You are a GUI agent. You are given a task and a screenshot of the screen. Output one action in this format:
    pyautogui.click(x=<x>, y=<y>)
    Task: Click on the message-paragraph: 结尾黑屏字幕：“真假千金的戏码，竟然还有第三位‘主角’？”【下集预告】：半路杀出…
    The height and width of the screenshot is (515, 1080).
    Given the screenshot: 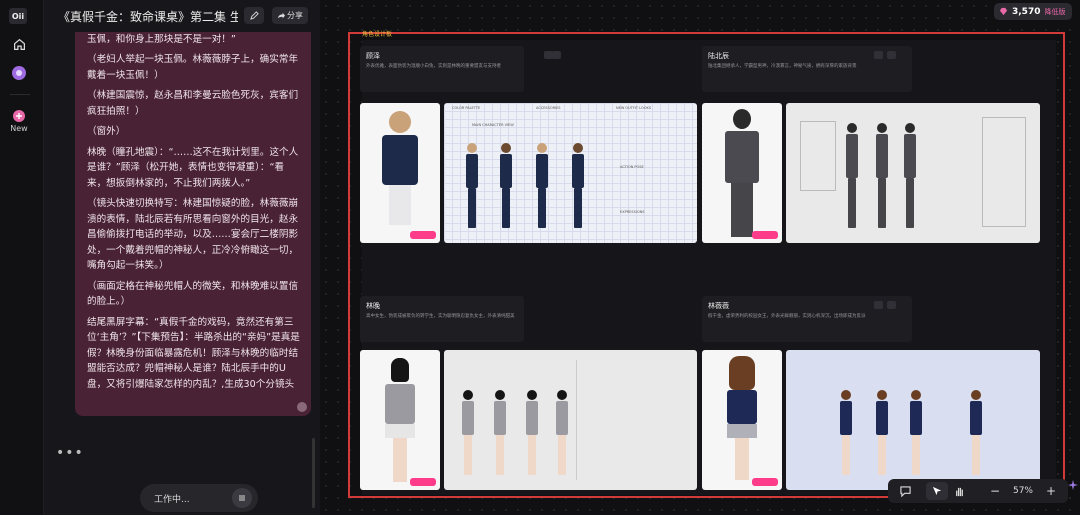 What is the action you would take?
    pyautogui.click(x=193, y=353)
    